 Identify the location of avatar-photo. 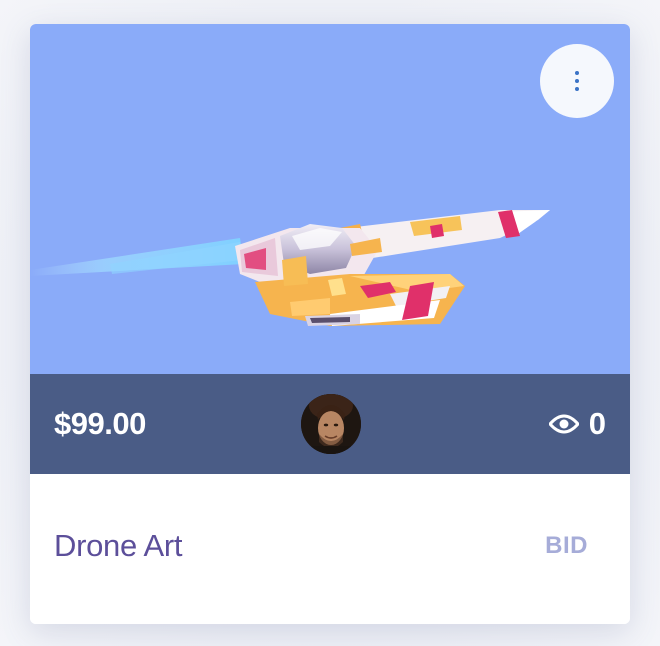
(331, 424).